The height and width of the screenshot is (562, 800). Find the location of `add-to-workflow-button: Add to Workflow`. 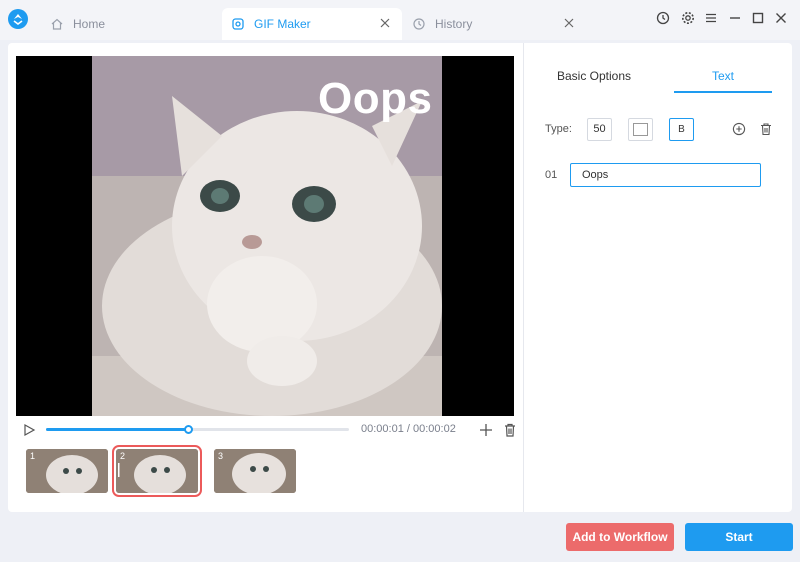

add-to-workflow-button: Add to Workflow is located at coordinates (620, 537).